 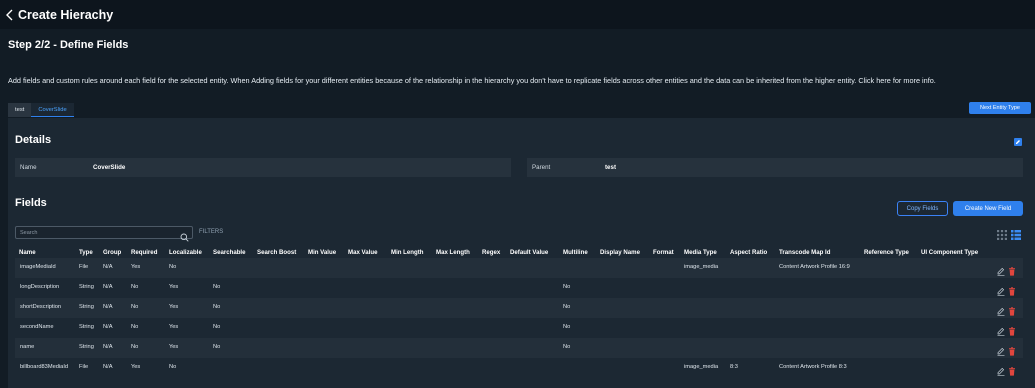 I want to click on column-header: Group, so click(x=112, y=252).